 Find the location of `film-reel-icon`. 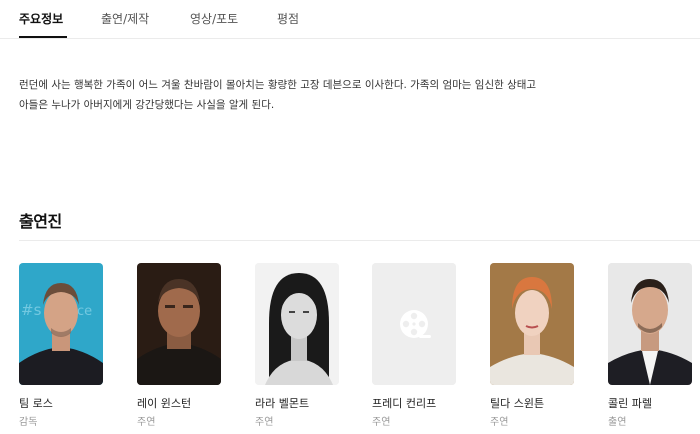

film-reel-icon is located at coordinates (414, 324).